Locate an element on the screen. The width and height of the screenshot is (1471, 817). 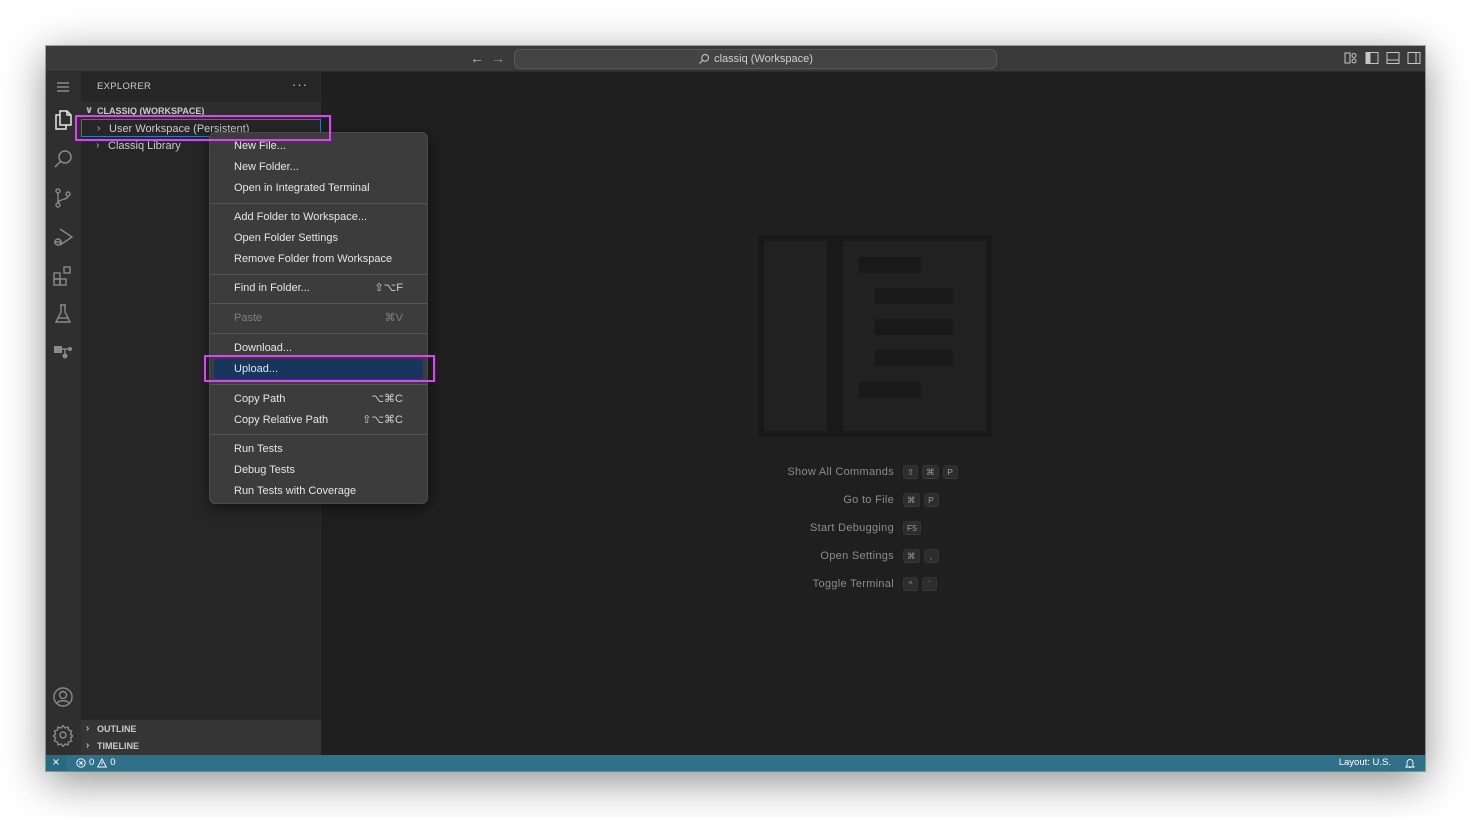
shortcut-toggle-terminal: Toggle Terminal ^ ` is located at coordinates (951, 586).